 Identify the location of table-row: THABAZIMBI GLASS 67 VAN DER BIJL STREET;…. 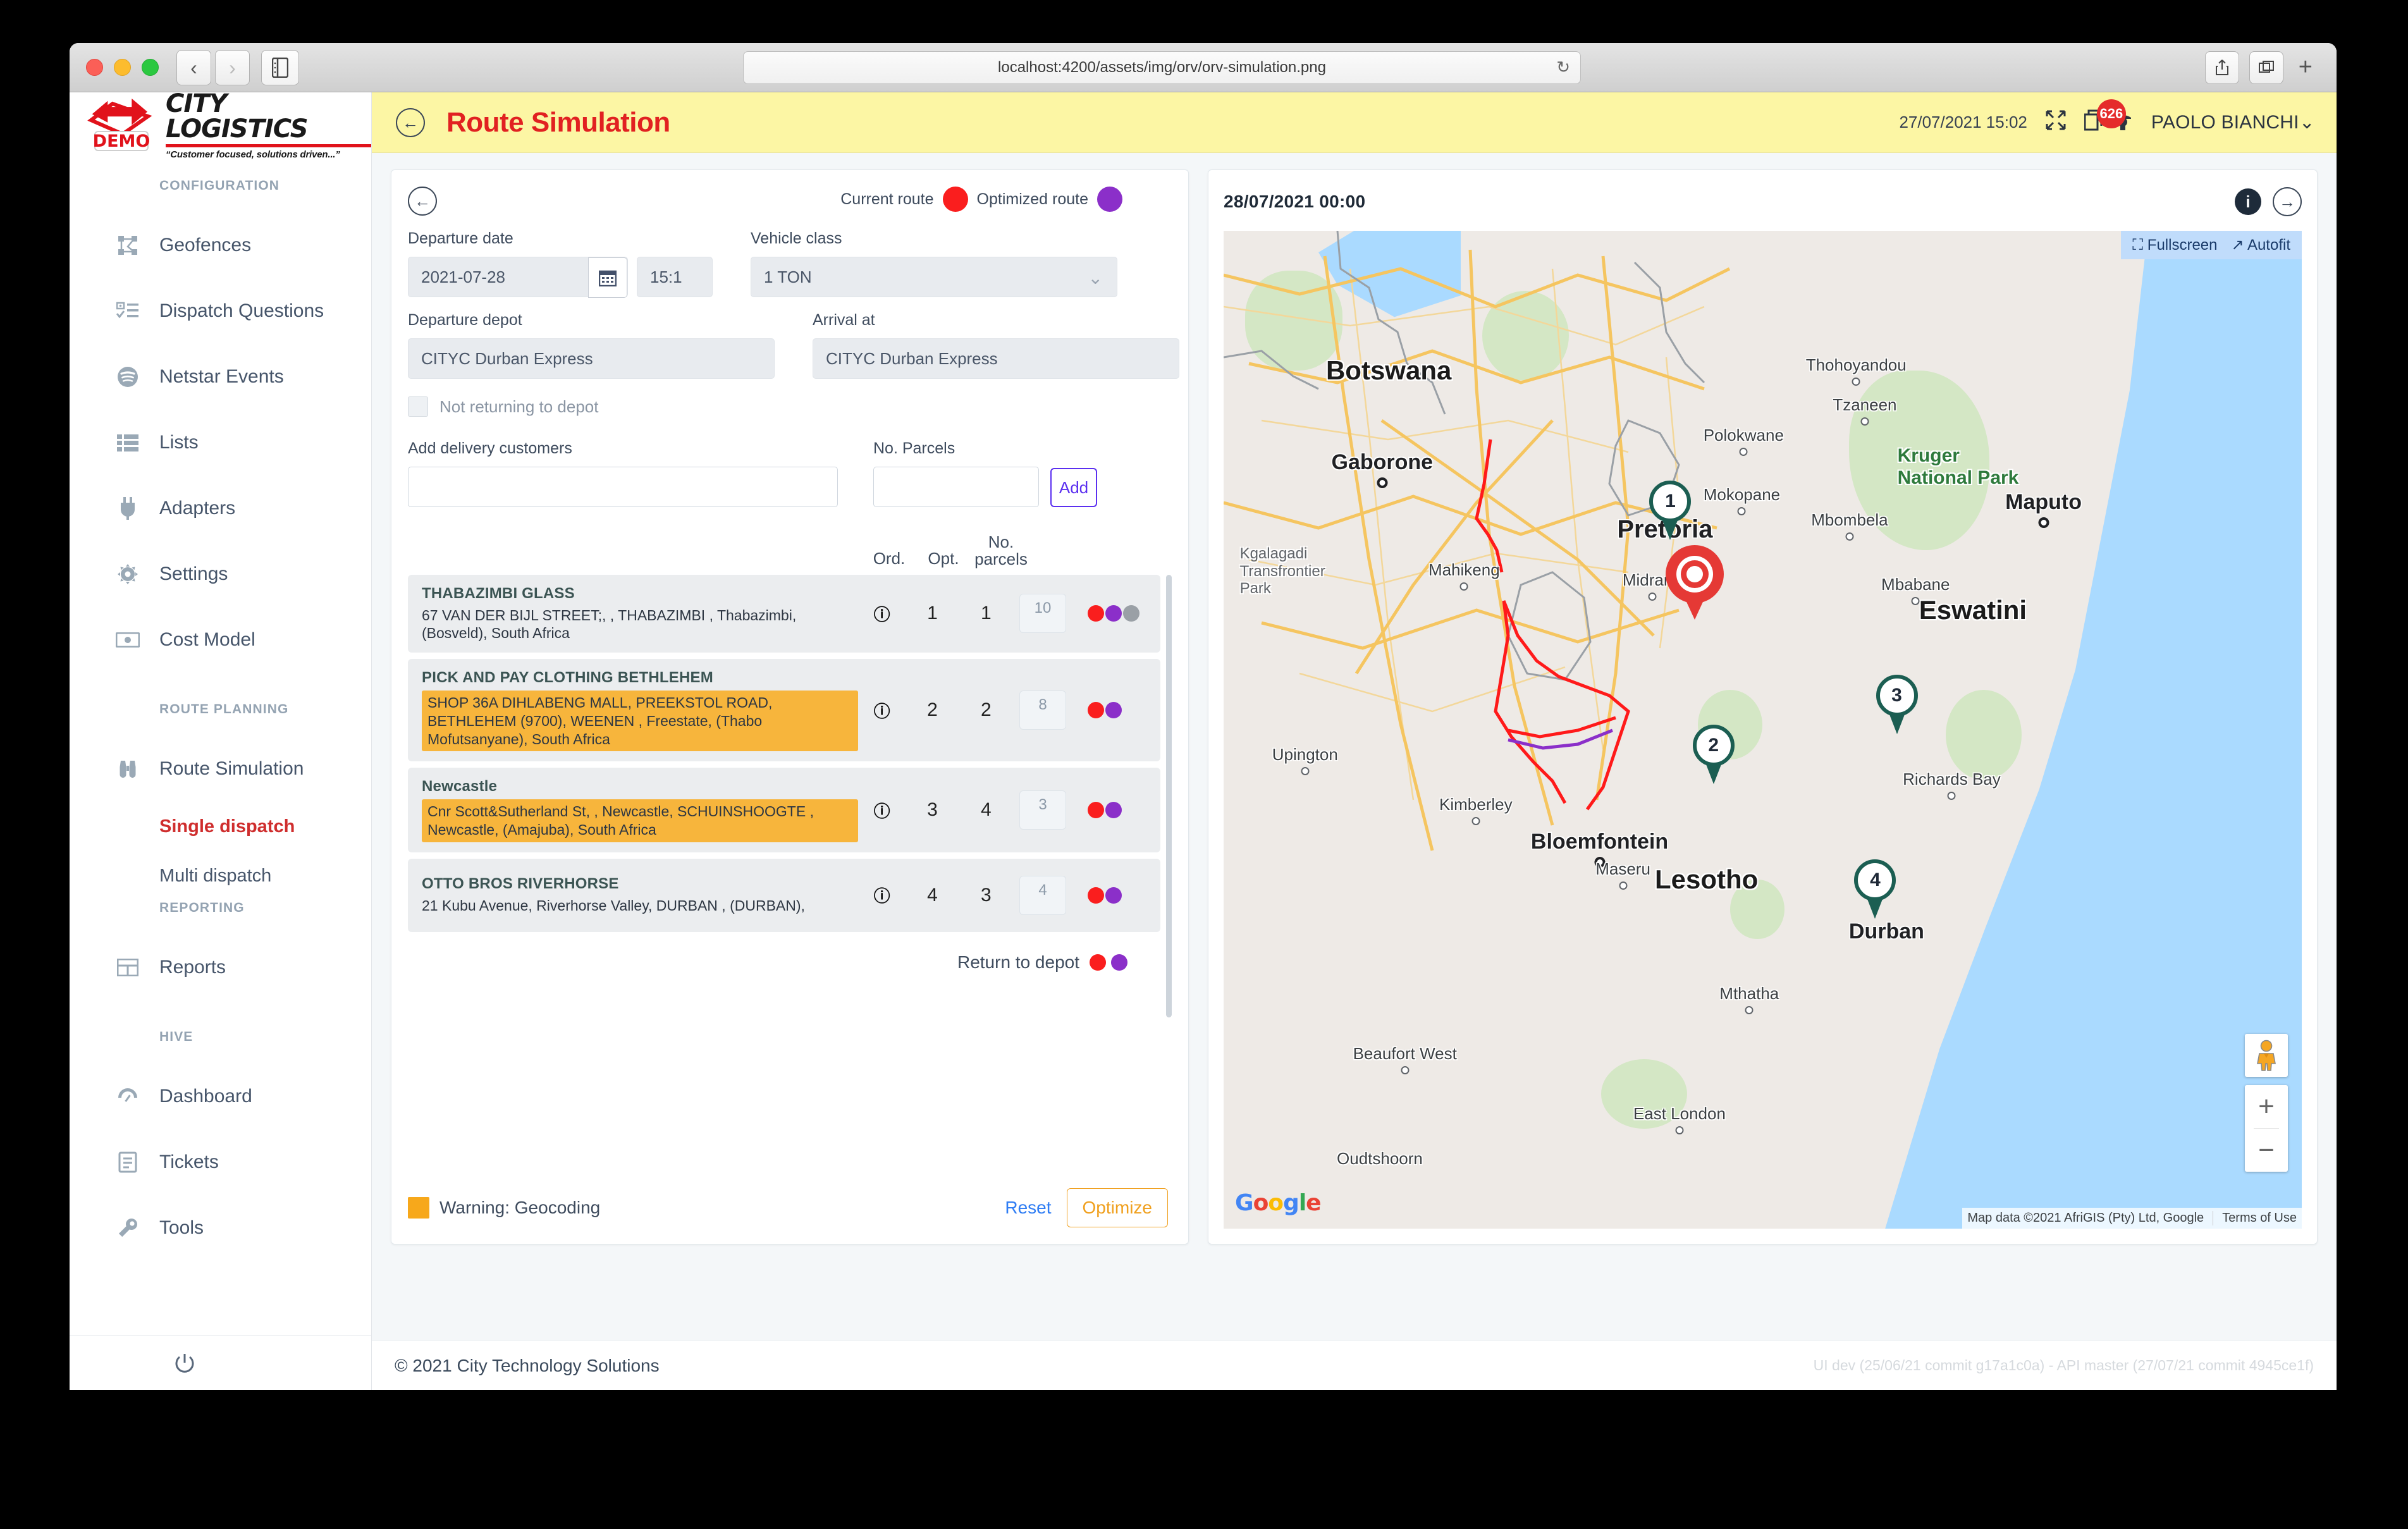
(784, 613).